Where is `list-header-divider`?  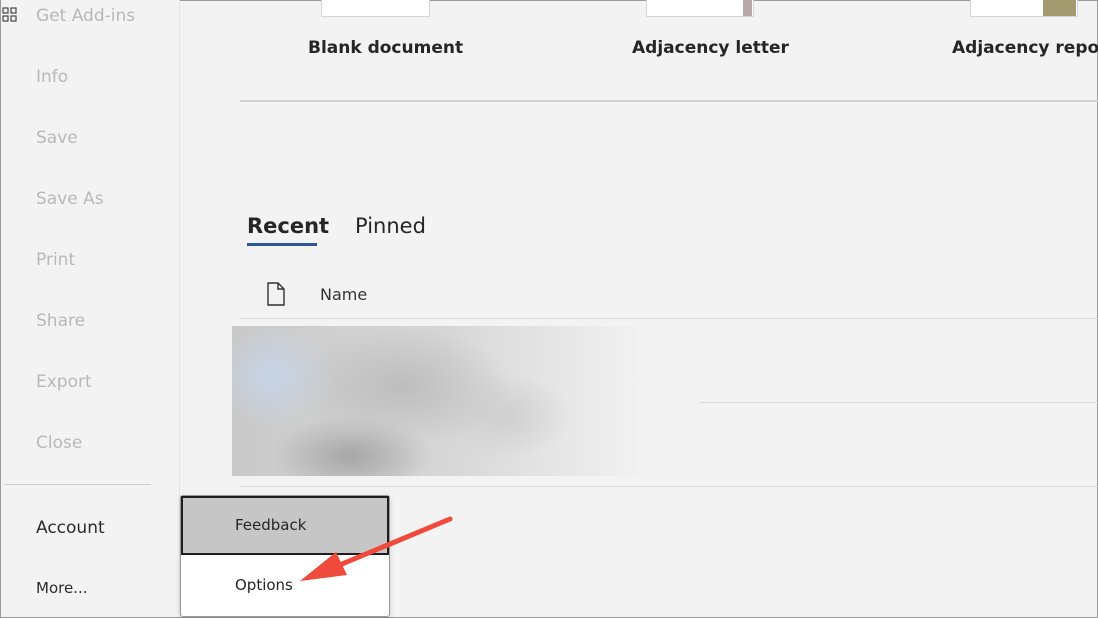
list-header-divider is located at coordinates (669, 318).